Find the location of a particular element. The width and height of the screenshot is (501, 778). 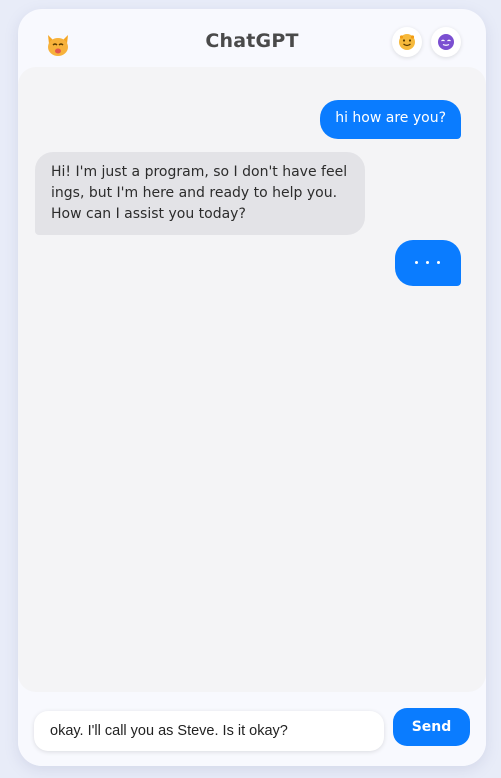

purple-face-button is located at coordinates (446, 42).